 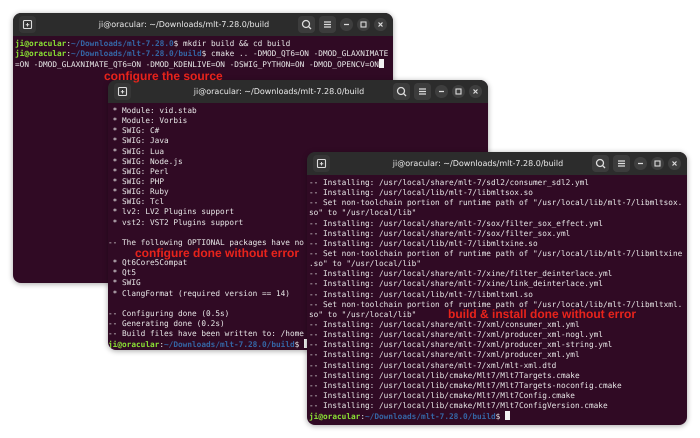 What do you see at coordinates (217, 253) in the screenshot?
I see `annotation-text: configure done without error` at bounding box center [217, 253].